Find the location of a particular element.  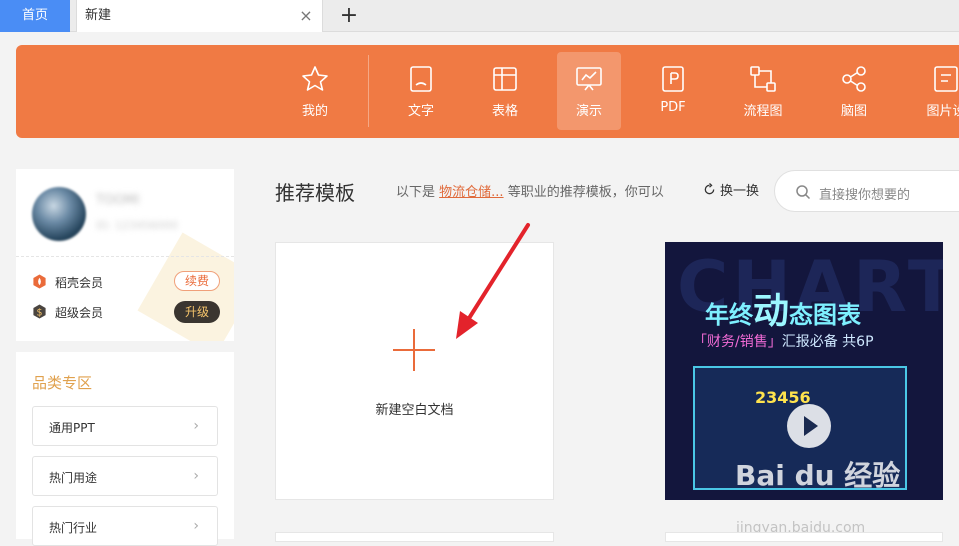

toolbar-item-label: 流程图 is located at coordinates (763, 111).